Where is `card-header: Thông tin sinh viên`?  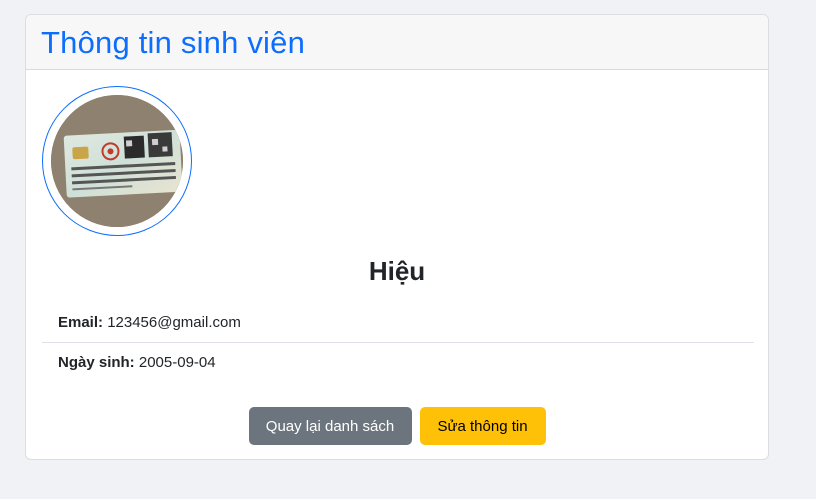 card-header: Thông tin sinh viên is located at coordinates (397, 42).